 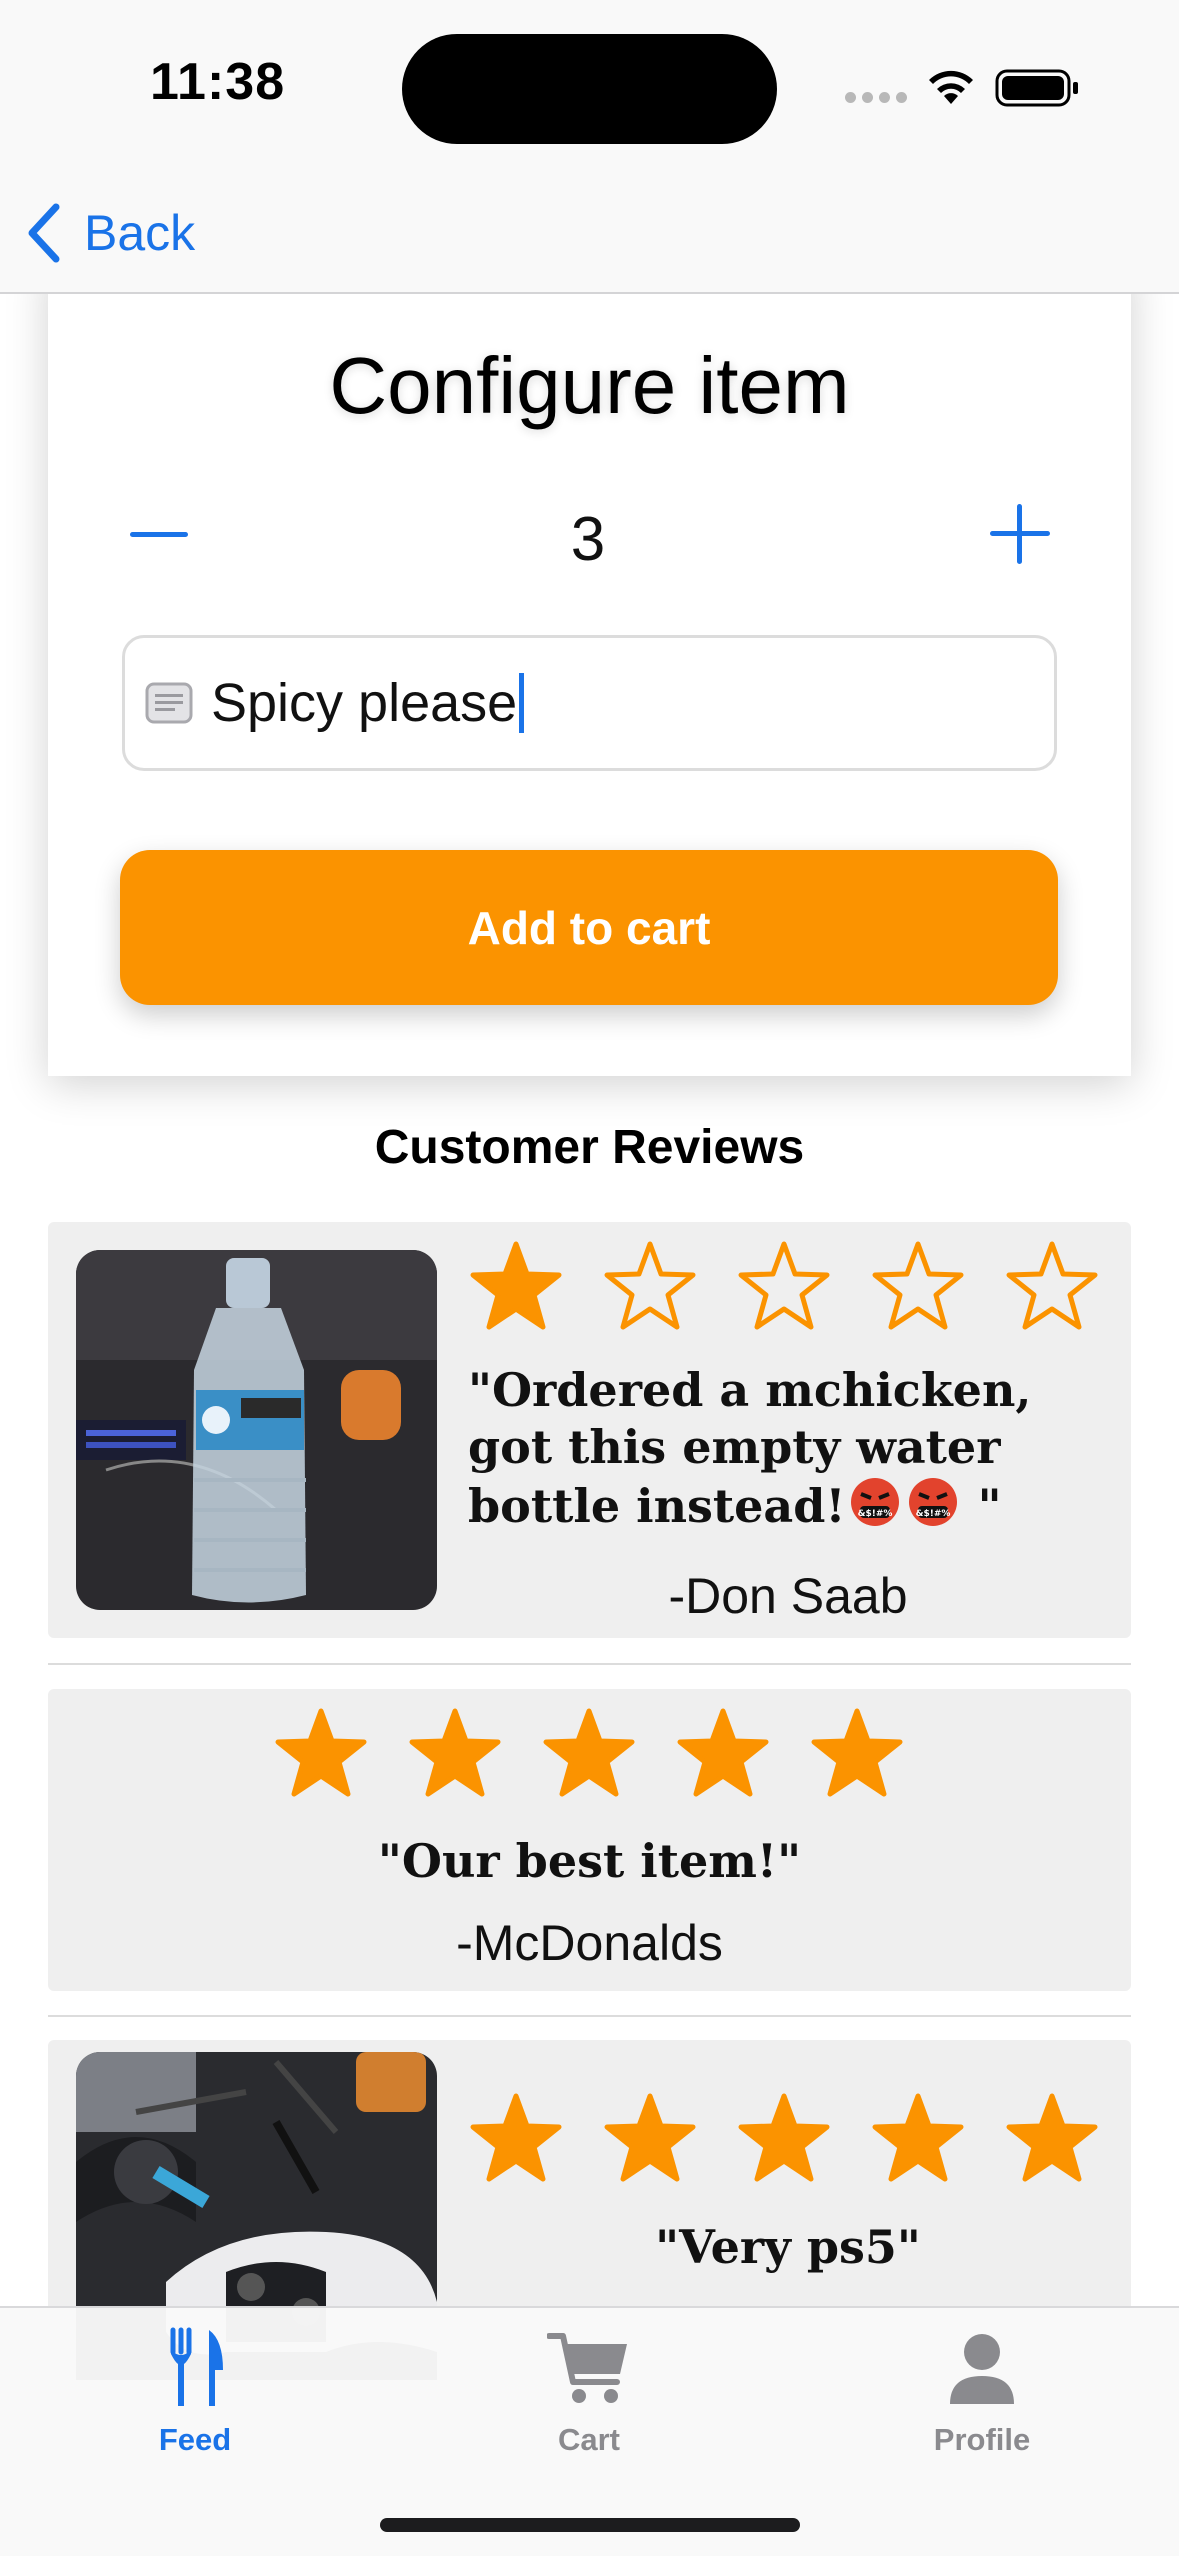 What do you see at coordinates (196, 2366) in the screenshot?
I see `fork-knife-icon` at bounding box center [196, 2366].